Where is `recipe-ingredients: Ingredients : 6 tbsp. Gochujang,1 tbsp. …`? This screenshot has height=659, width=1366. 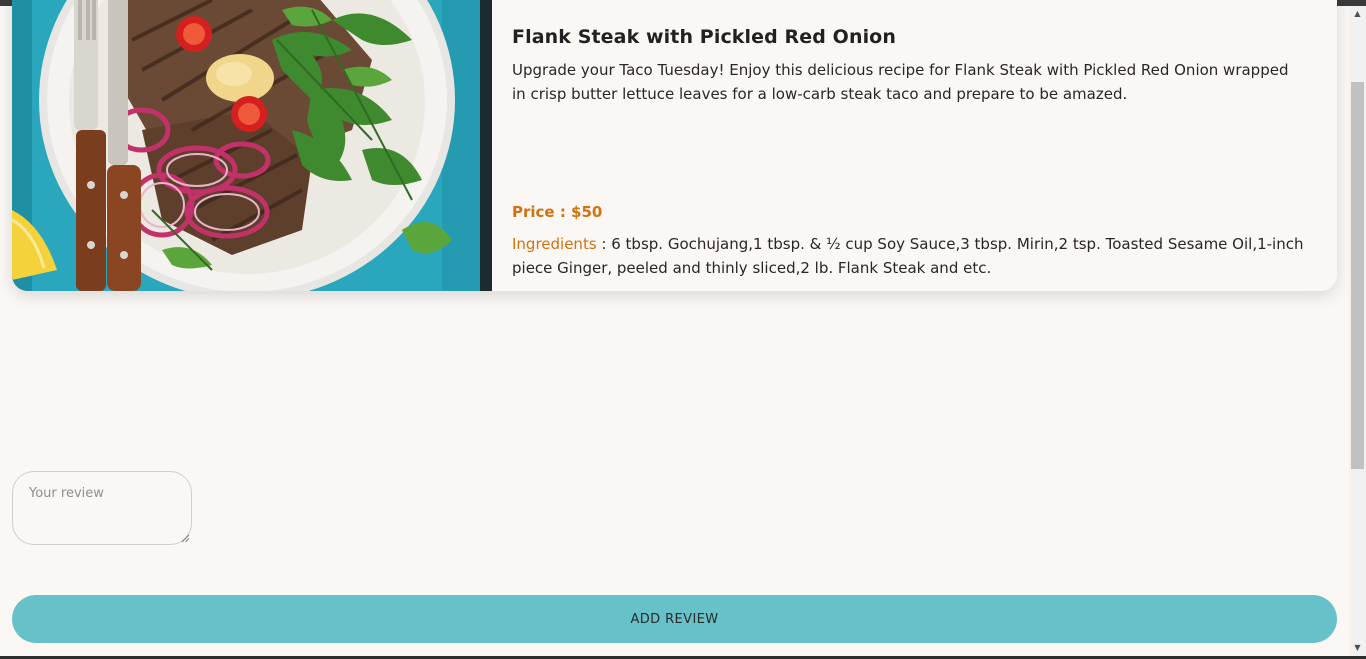 recipe-ingredients: Ingredients : 6 tbsp. Gochujang,1 tbsp. … is located at coordinates (912, 256).